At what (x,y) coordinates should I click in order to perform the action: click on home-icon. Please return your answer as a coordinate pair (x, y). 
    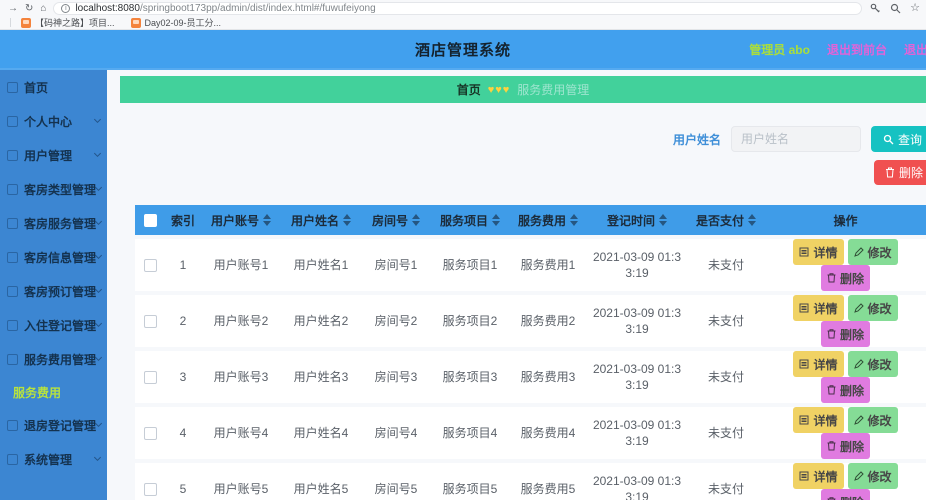
    Looking at the image, I should click on (12, 87).